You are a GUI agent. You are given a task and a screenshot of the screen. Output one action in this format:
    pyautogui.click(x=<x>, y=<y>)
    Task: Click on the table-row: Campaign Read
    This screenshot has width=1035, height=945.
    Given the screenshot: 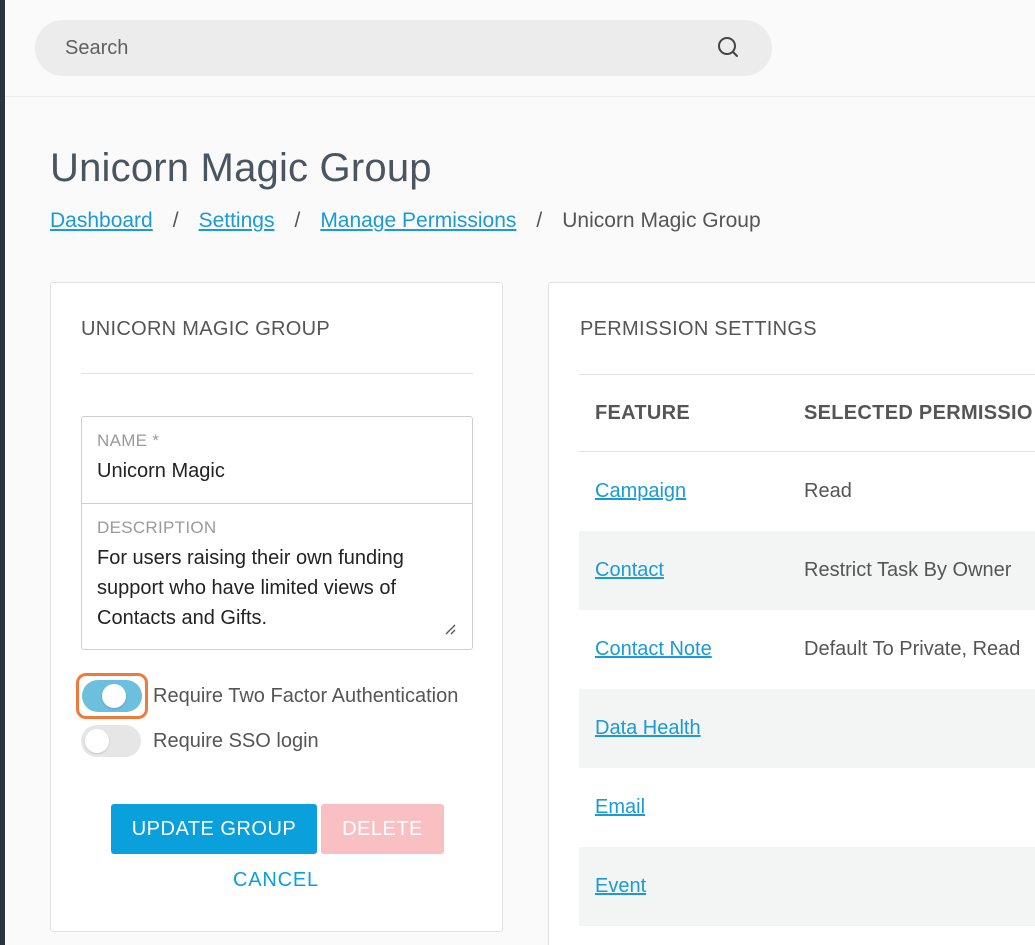 What is the action you would take?
    pyautogui.click(x=807, y=491)
    